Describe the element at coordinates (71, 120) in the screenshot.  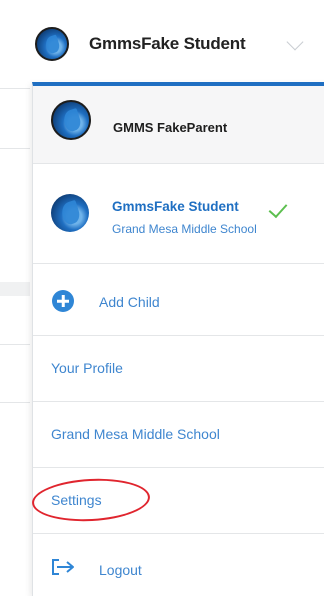
I see `parent-avatar-icon` at that location.